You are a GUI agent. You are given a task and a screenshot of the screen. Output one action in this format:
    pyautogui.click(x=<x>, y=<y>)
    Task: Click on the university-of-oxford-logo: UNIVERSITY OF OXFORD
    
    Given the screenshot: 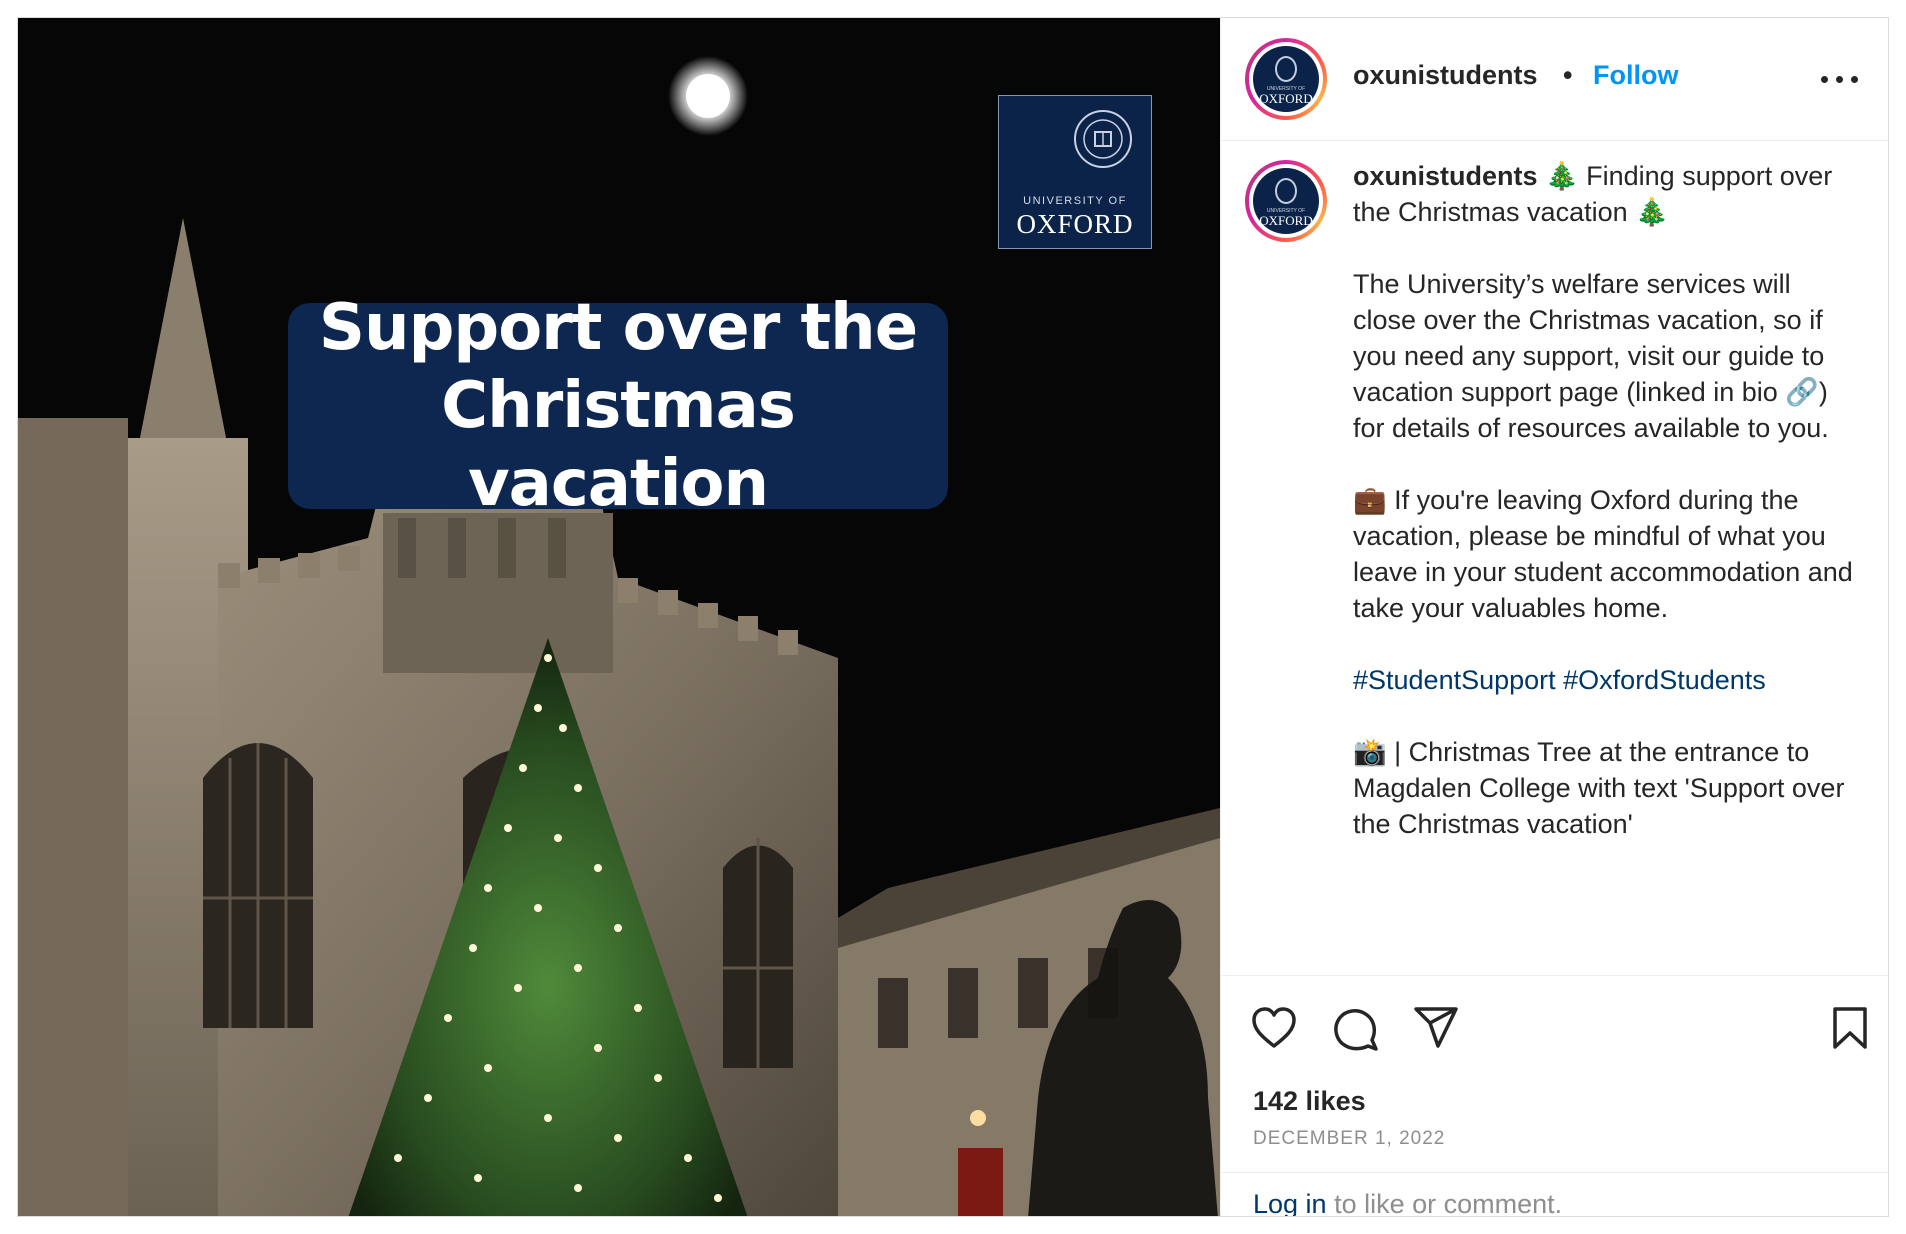 What is the action you would take?
    pyautogui.click(x=1075, y=172)
    